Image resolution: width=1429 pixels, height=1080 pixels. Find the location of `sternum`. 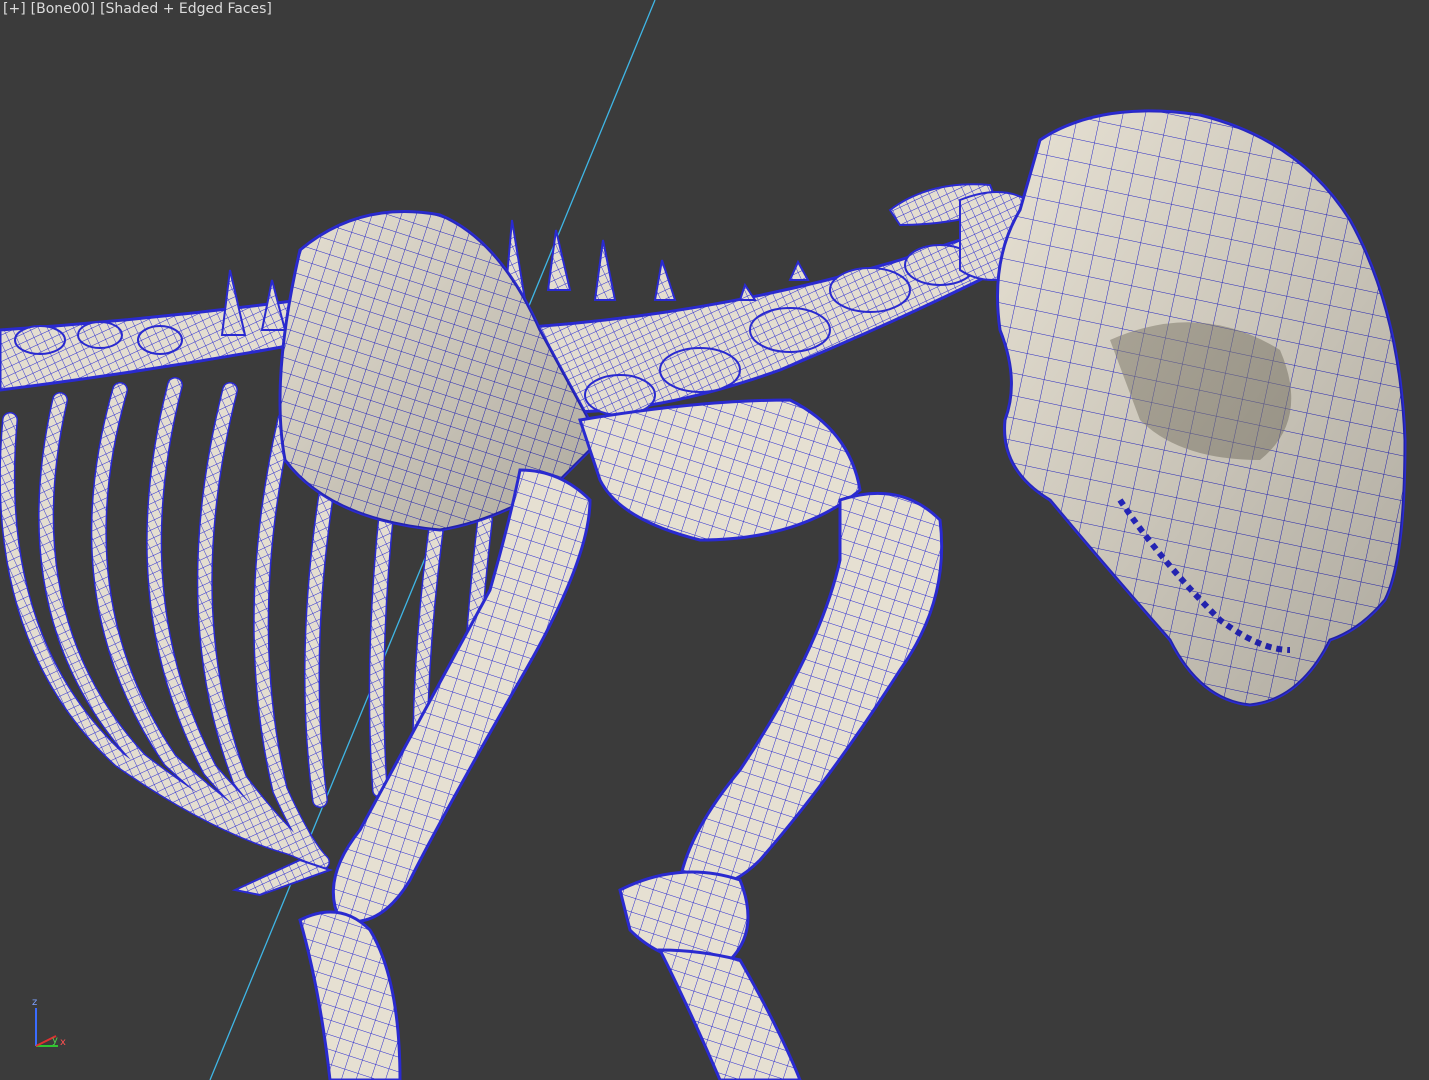

sternum is located at coordinates (282, 877).